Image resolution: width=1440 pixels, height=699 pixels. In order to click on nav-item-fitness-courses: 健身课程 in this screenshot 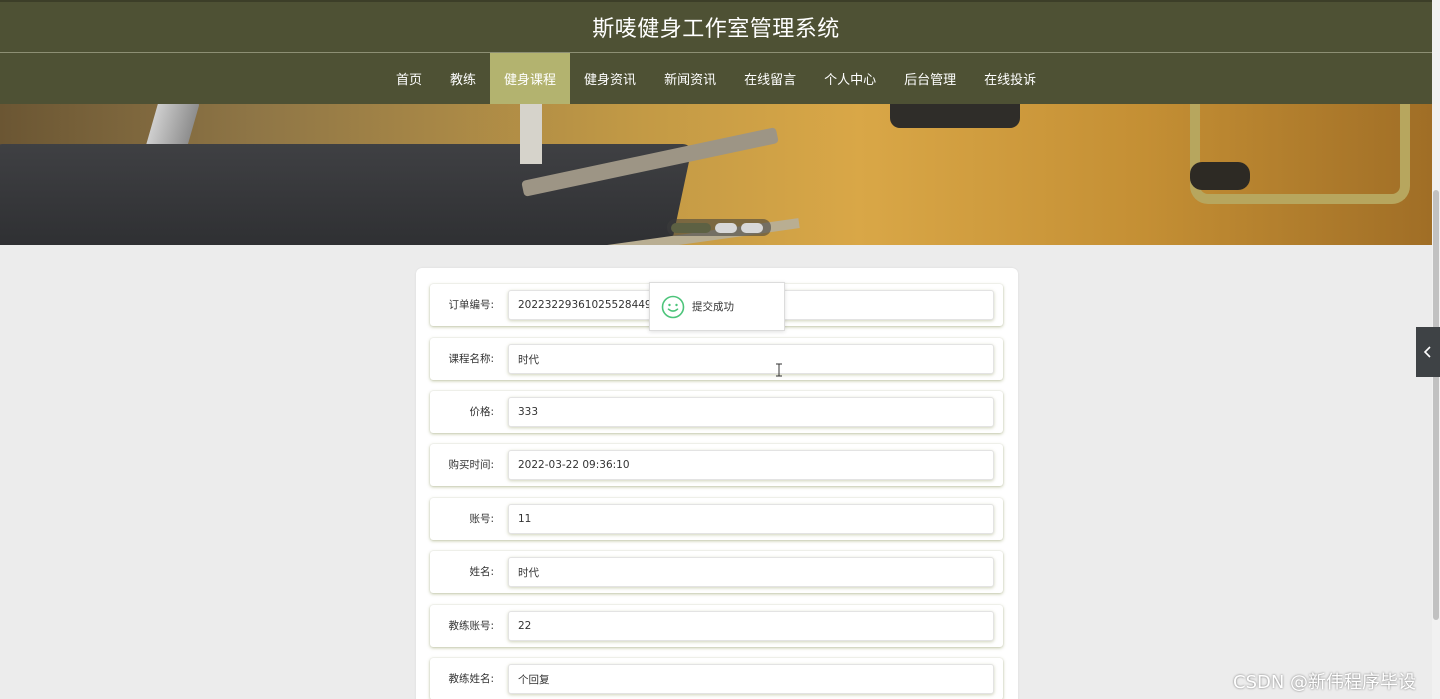, I will do `click(530, 78)`.